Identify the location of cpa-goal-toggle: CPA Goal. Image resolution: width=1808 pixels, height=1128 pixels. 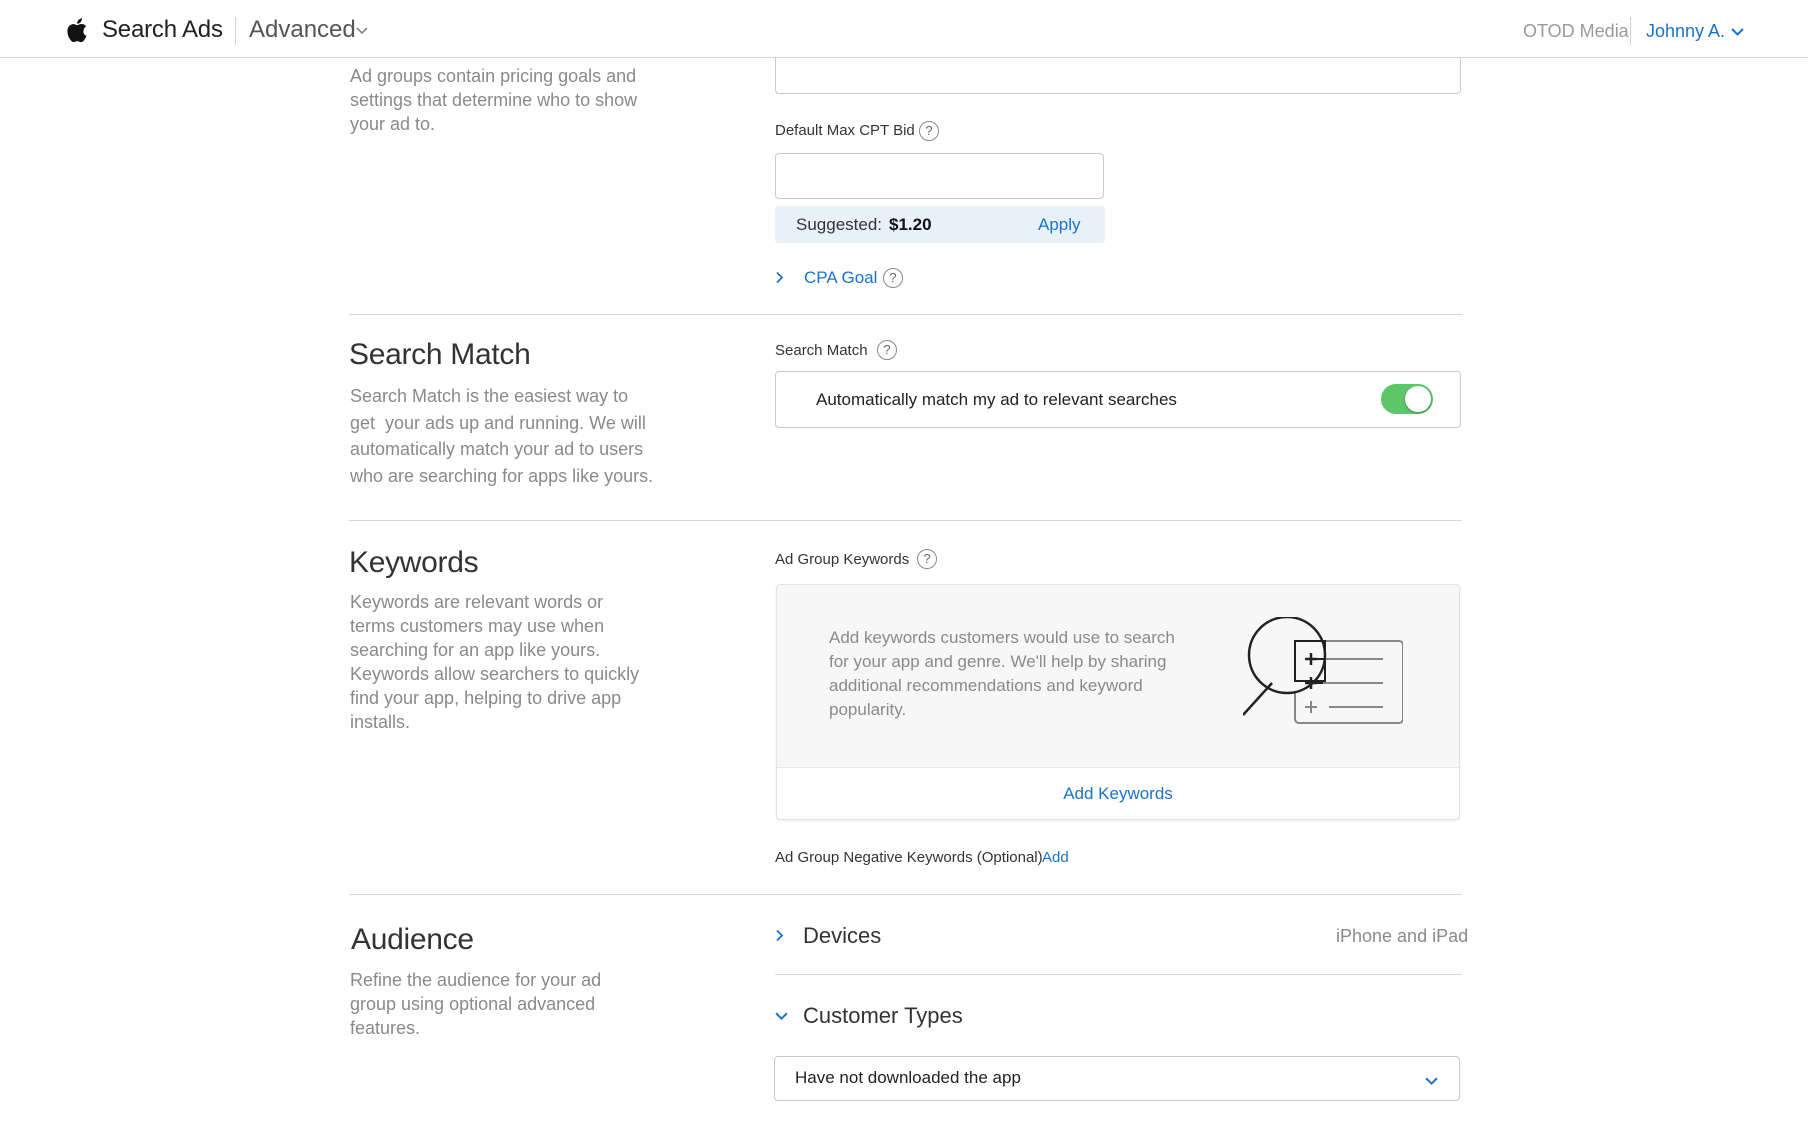
(840, 278).